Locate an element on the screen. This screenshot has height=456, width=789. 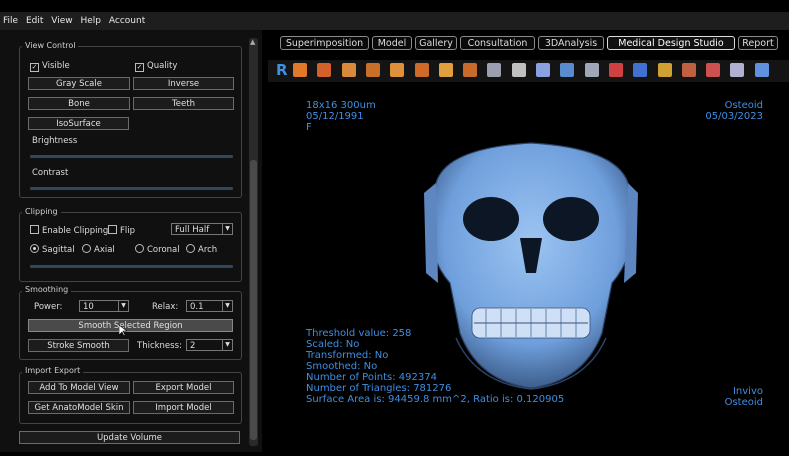
toolbar-tool-11-icon is located at coordinates (543, 70).